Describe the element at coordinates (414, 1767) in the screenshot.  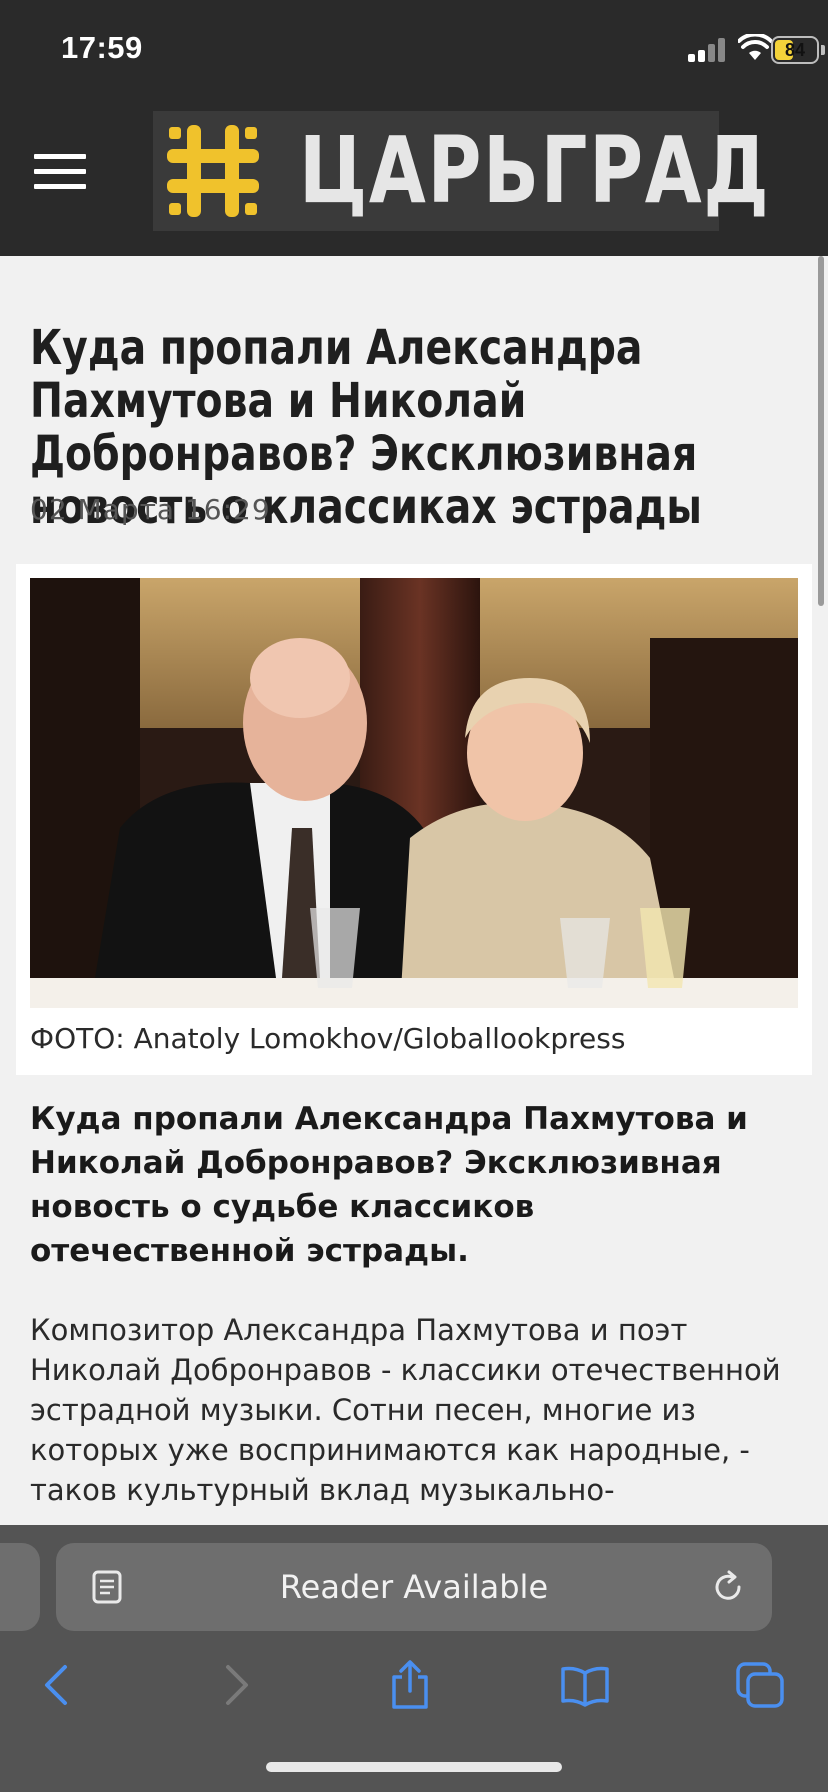
I see `home-indicator` at that location.